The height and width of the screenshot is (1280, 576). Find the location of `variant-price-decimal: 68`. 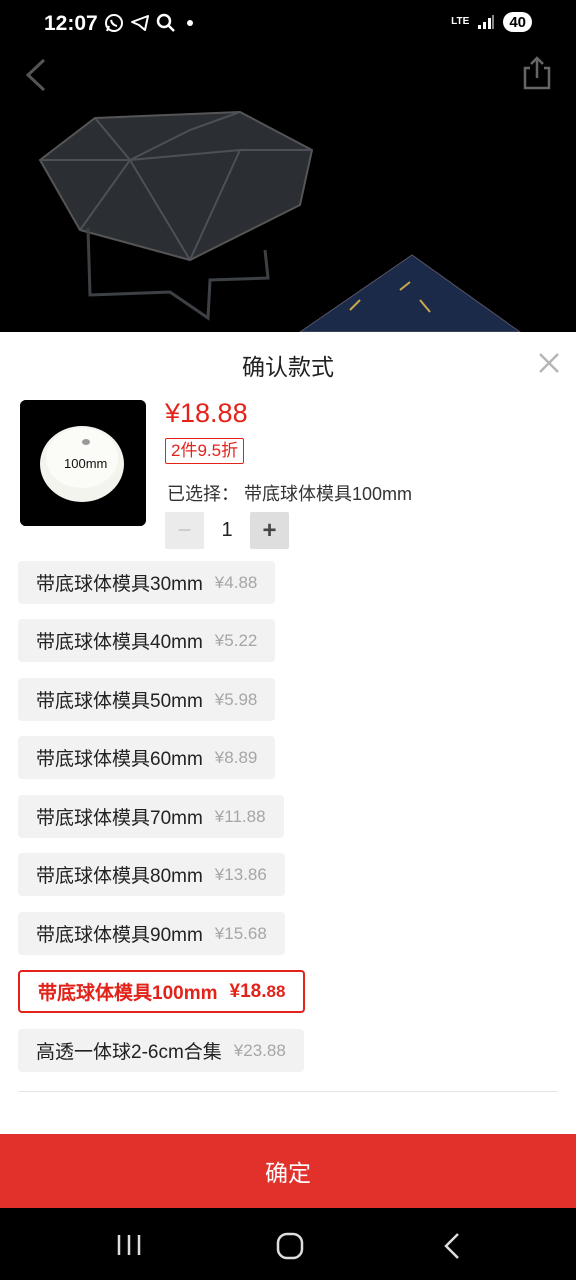

variant-price-decimal: 68 is located at coordinates (257, 933).